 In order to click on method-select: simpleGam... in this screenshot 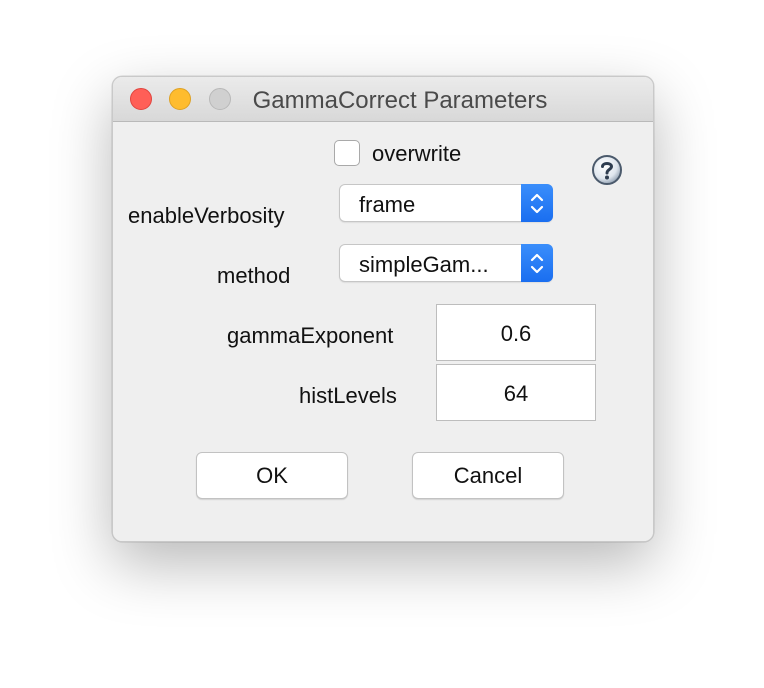, I will do `click(446, 263)`.